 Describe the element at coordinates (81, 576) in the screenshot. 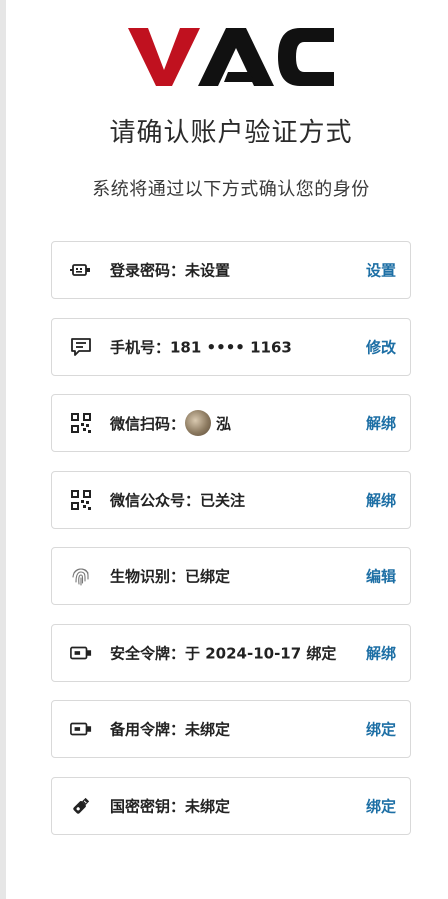

I see `fingerprint-icon` at that location.